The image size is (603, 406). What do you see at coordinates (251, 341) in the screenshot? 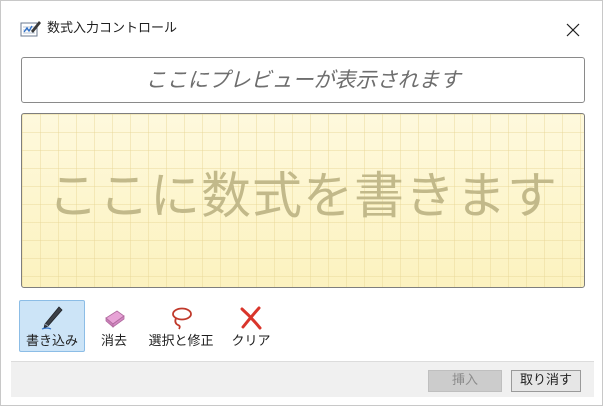
I see `tool-clear-label: クリア` at bounding box center [251, 341].